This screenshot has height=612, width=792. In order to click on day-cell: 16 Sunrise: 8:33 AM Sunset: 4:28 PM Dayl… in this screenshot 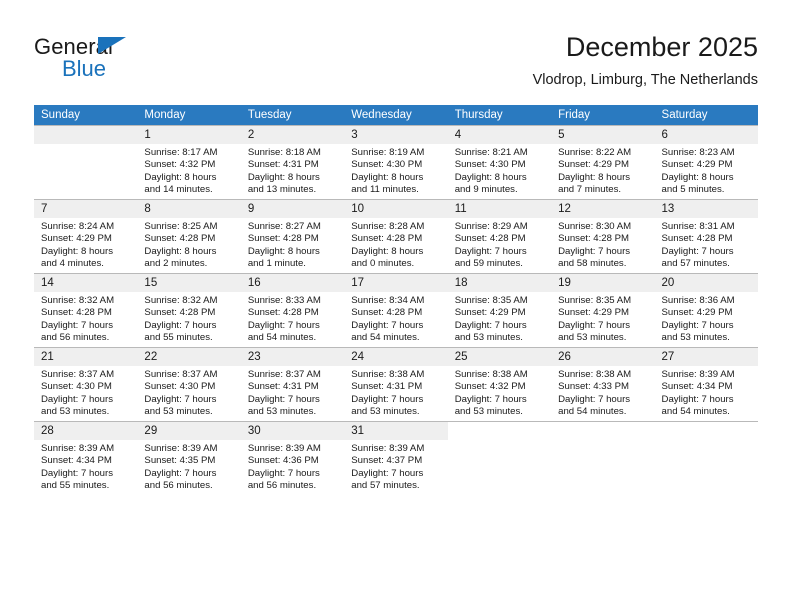, I will do `click(292, 310)`.